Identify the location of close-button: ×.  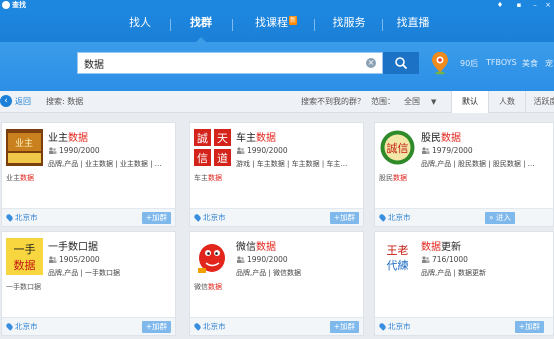
(548, 5).